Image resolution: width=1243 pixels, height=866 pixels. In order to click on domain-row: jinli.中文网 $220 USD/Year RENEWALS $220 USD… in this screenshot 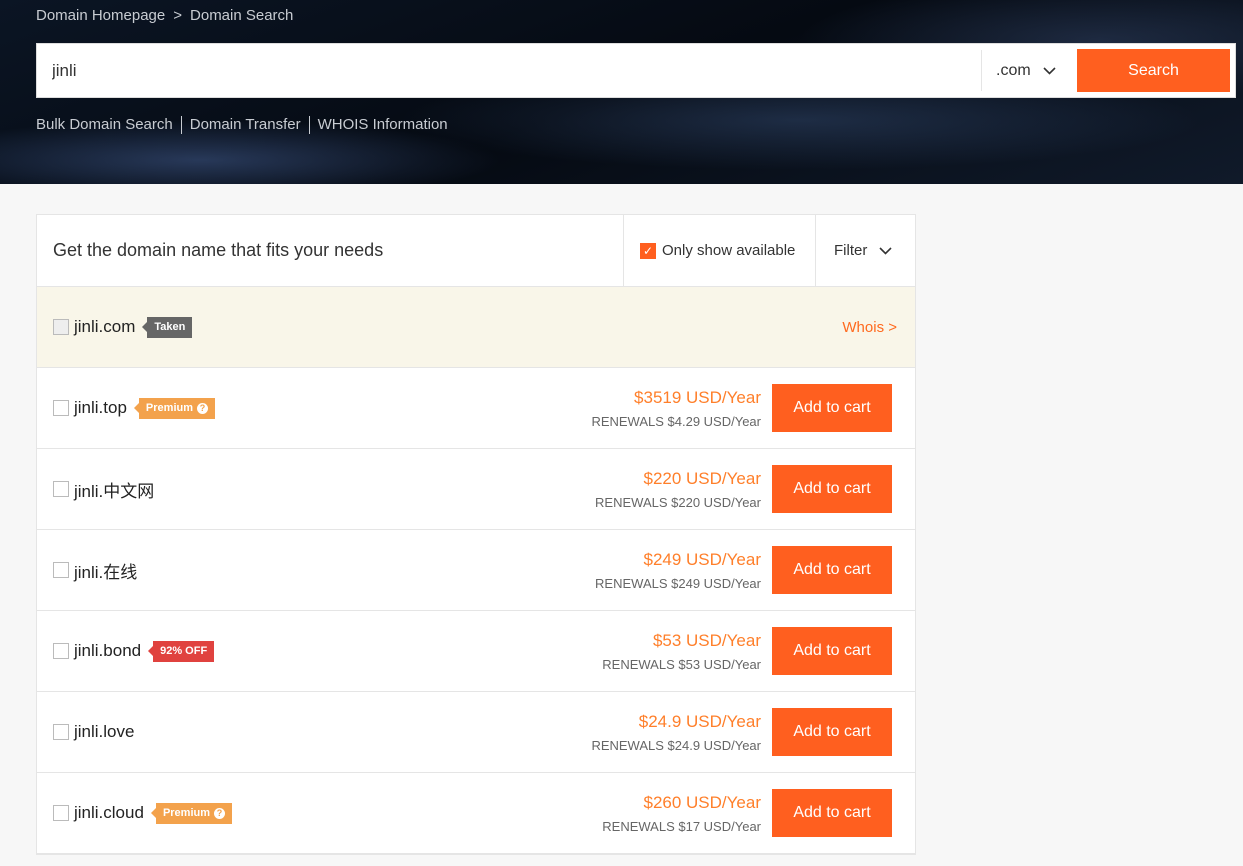, I will do `click(476, 489)`.